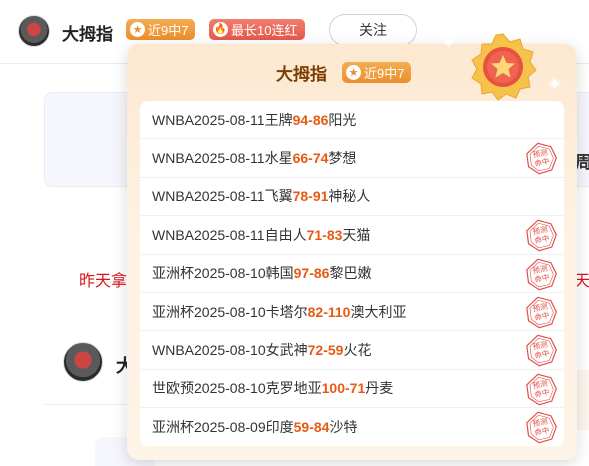 Image resolution: width=589 pixels, height=466 pixels. I want to click on record-away-team: 澳大利亚, so click(378, 311).